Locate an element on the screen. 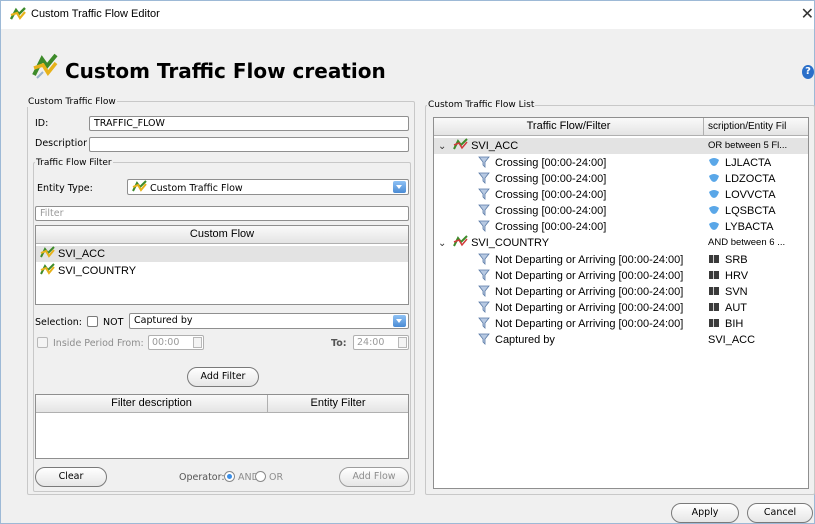  selection-label: Selection: is located at coordinates (58, 322).